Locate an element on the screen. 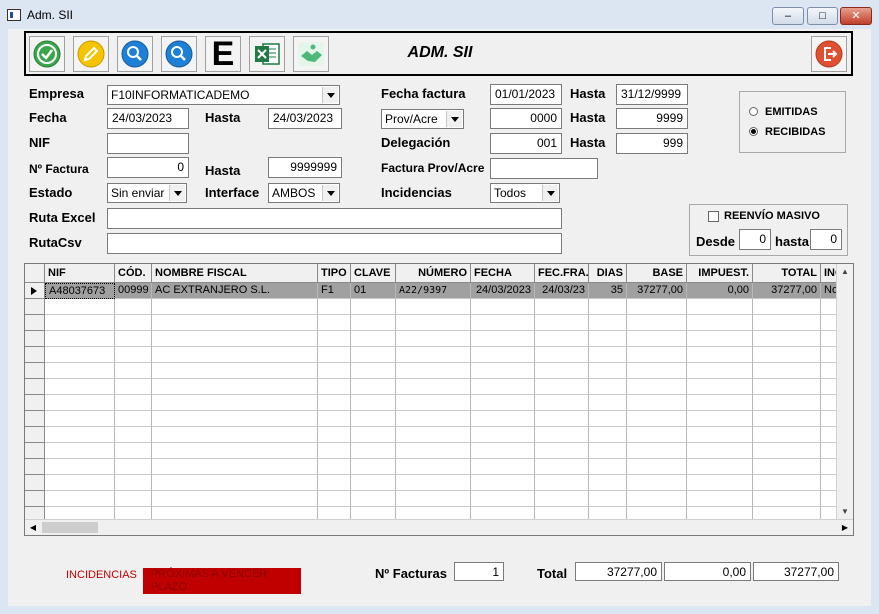 This screenshot has height=614, width=879. cell-impuest: 0,00 is located at coordinates (720, 291).